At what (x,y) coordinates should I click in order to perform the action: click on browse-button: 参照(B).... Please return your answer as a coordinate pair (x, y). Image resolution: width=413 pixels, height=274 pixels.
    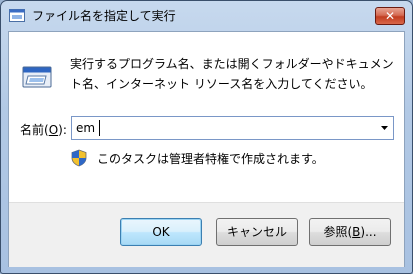
    Looking at the image, I should click on (350, 232).